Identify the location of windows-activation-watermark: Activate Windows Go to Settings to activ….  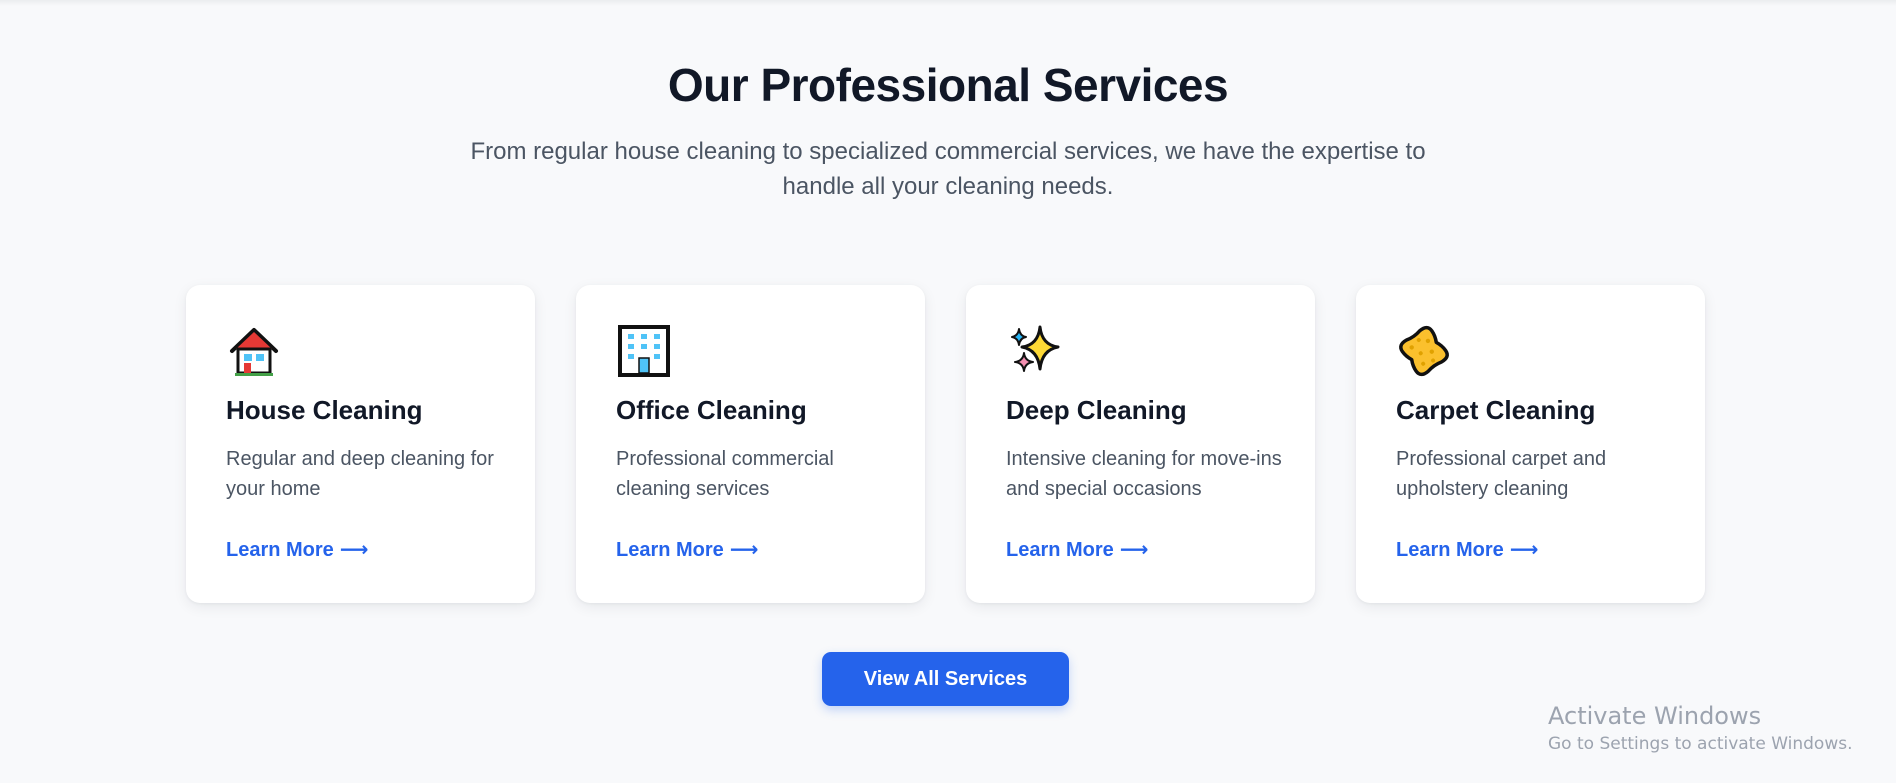
(1713, 728).